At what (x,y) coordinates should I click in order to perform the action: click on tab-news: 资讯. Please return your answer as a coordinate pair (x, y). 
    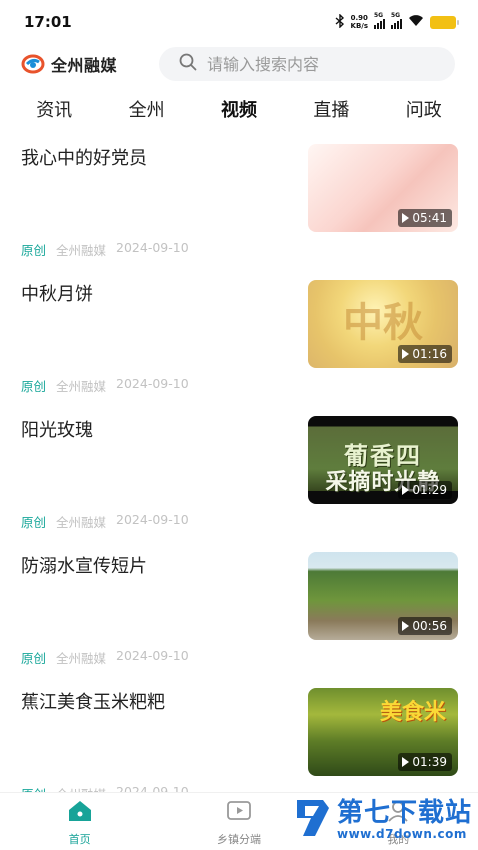
    Looking at the image, I should click on (54, 109).